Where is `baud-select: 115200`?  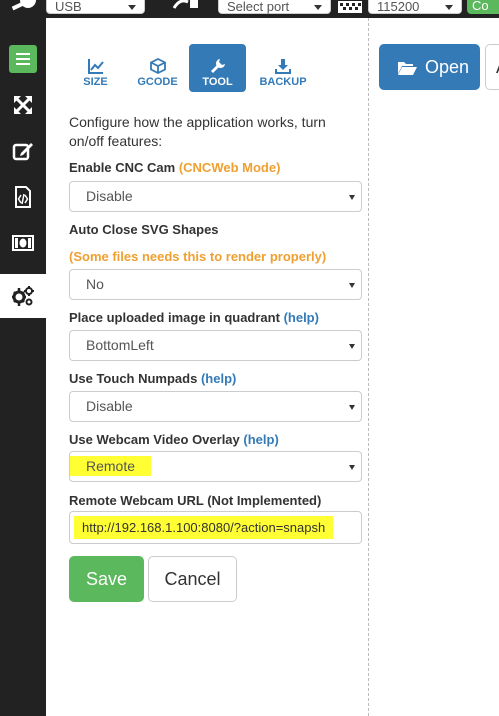
baud-select: 115200 is located at coordinates (415, 7).